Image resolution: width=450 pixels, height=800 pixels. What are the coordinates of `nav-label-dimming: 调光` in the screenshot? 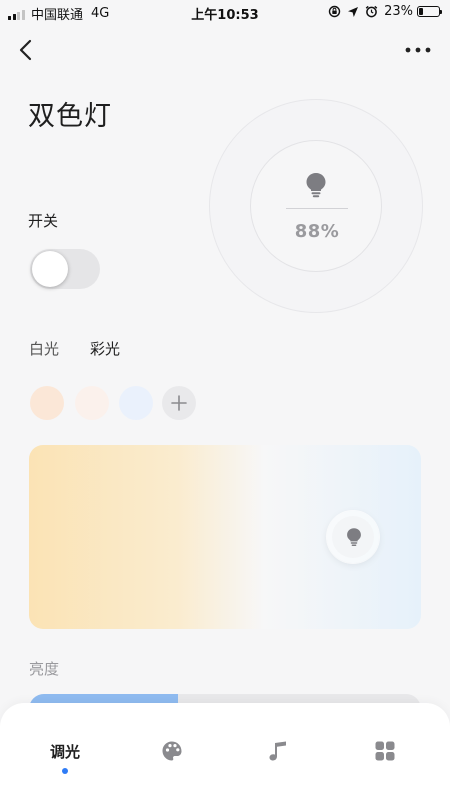 It's located at (64, 752).